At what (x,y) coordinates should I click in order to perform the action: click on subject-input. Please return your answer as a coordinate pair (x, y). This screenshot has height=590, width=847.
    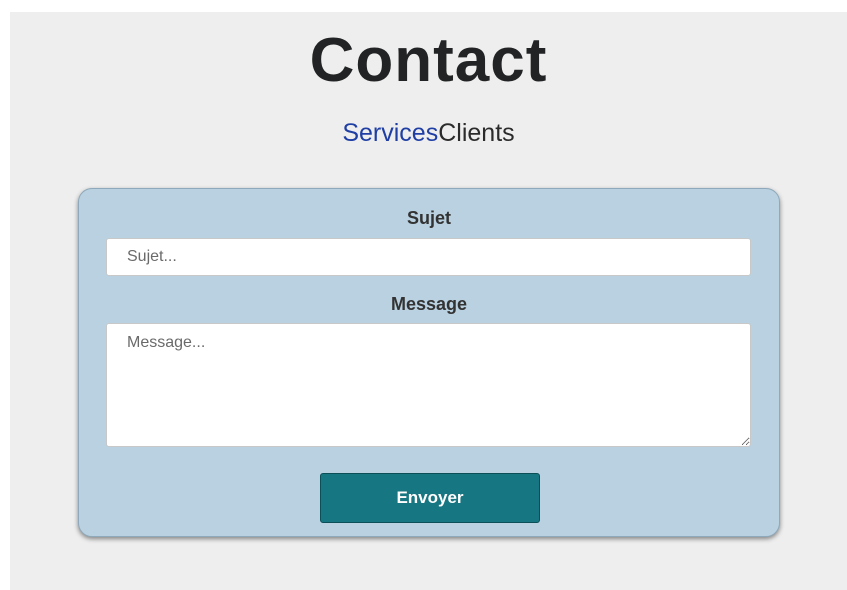
    Looking at the image, I should click on (428, 257).